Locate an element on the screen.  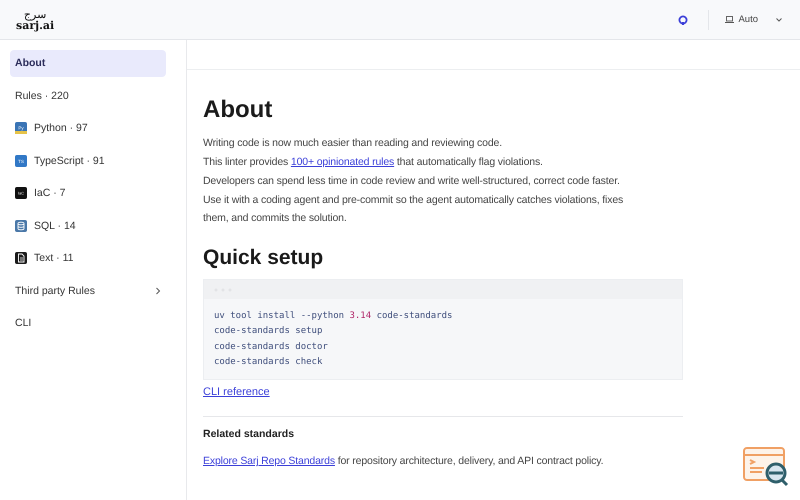
paragraph: Explore Sarj Repo Standards for repository architecture, delivery, and API contract policy. is located at coordinates (403, 462).